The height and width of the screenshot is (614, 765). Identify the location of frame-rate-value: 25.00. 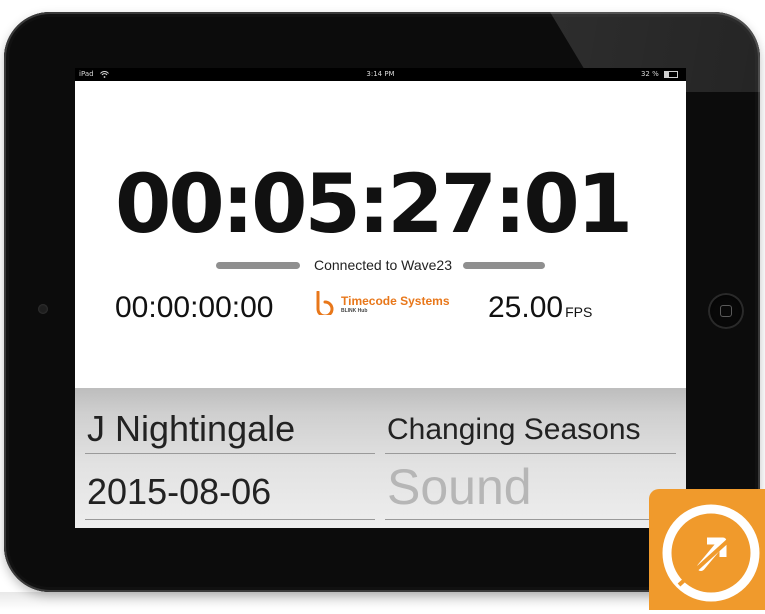
(526, 307).